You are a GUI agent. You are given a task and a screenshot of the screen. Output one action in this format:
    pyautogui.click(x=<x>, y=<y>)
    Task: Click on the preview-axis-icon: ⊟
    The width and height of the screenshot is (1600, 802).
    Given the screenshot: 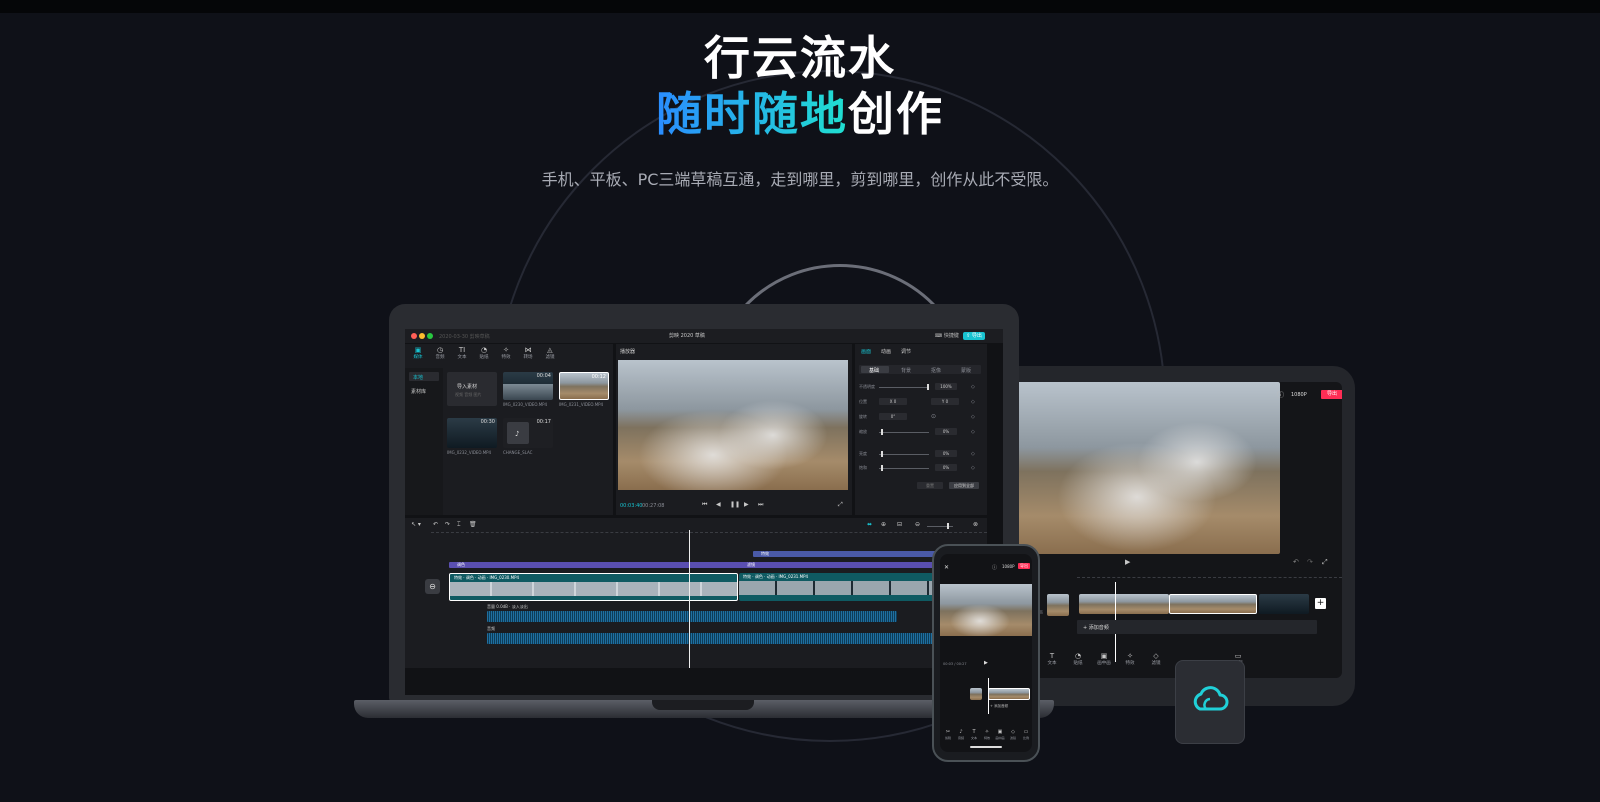 What is the action you would take?
    pyautogui.click(x=899, y=524)
    